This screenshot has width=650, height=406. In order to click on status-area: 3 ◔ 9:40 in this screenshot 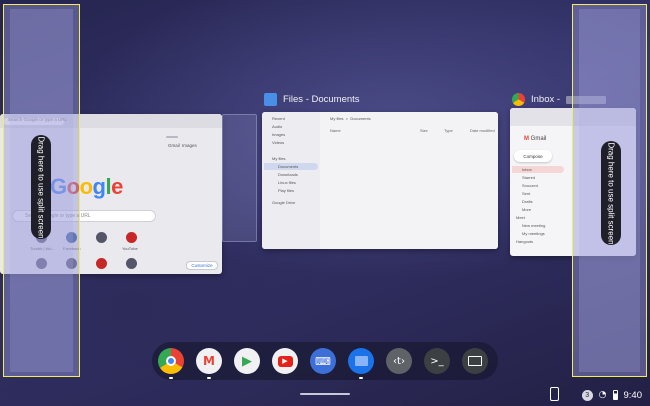, I will do `click(612, 395)`.